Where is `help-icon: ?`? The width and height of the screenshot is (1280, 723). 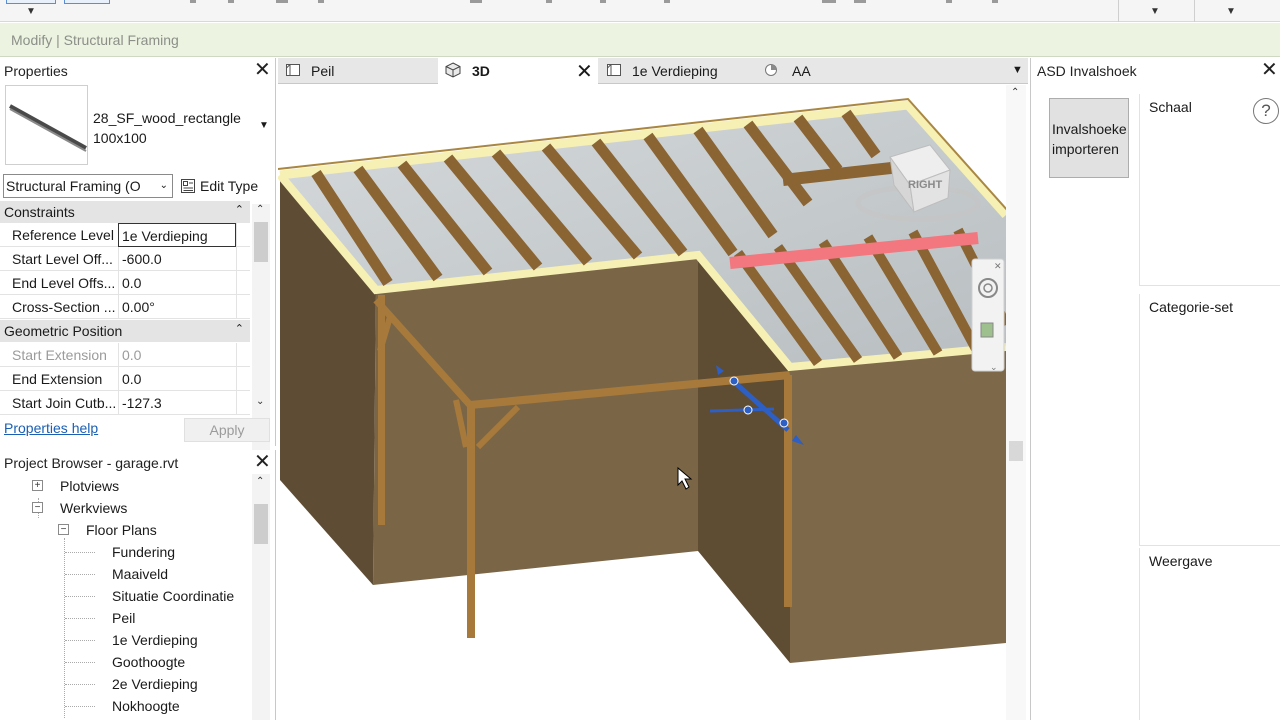
help-icon: ? is located at coordinates (1266, 111).